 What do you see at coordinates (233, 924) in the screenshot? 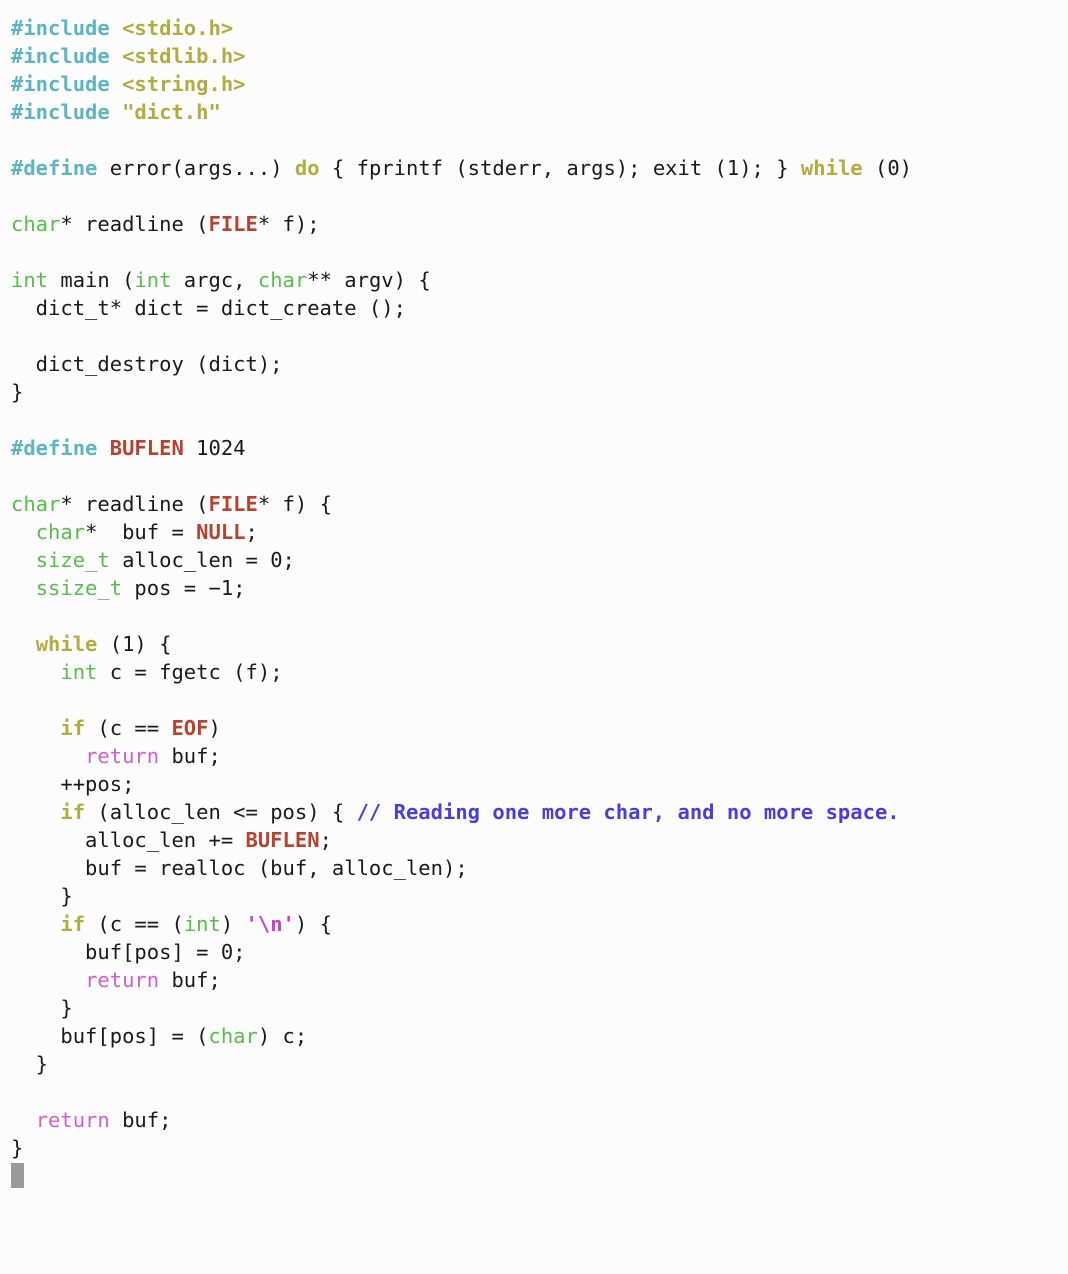
I see `code-token-plain: )` at bounding box center [233, 924].